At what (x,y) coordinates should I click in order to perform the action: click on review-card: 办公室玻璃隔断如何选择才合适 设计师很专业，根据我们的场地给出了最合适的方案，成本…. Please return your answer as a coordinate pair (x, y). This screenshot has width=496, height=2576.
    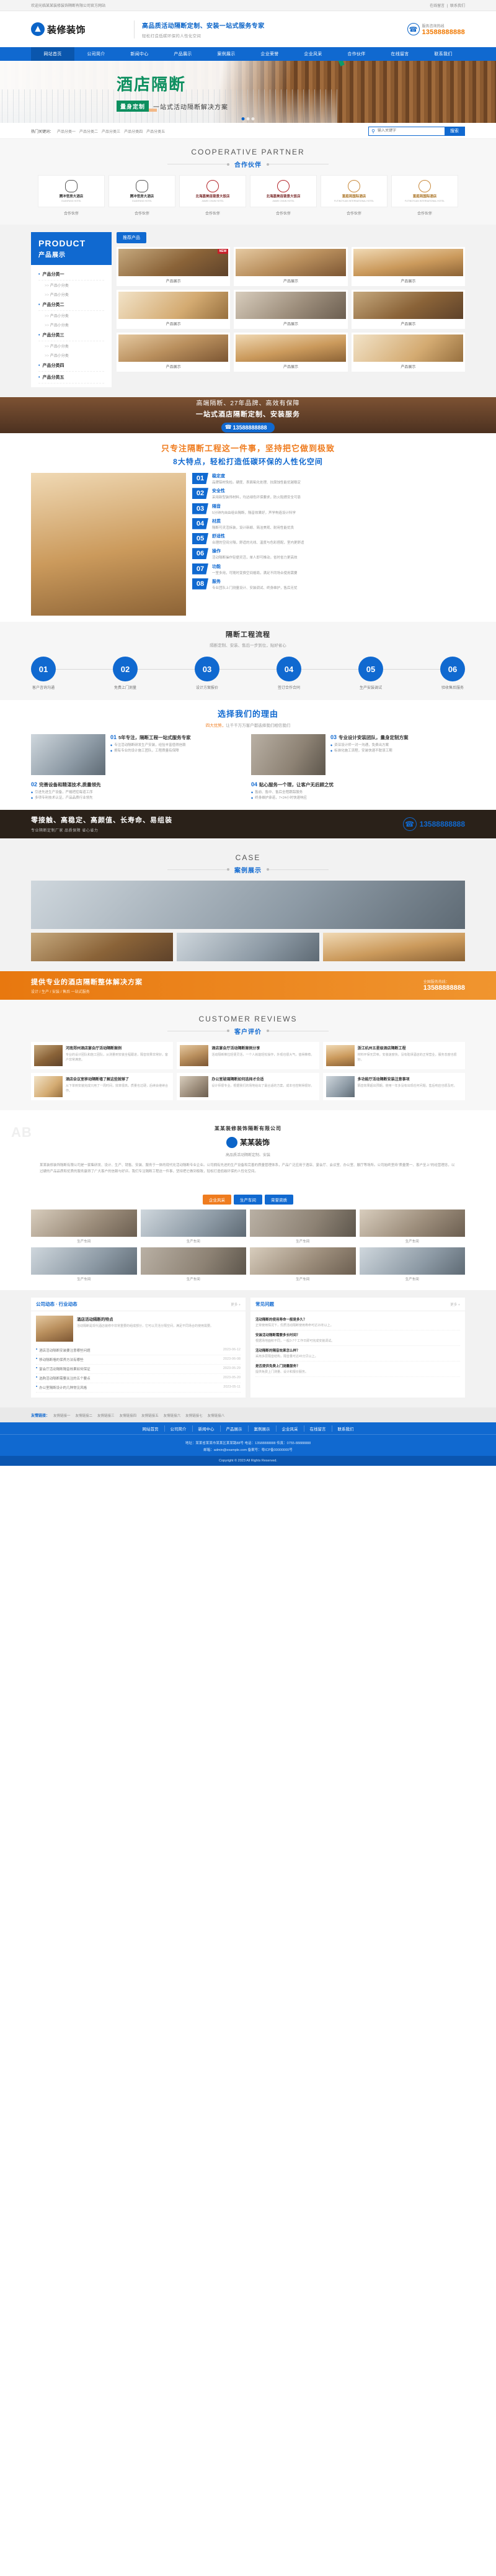
    Looking at the image, I should click on (248, 1086).